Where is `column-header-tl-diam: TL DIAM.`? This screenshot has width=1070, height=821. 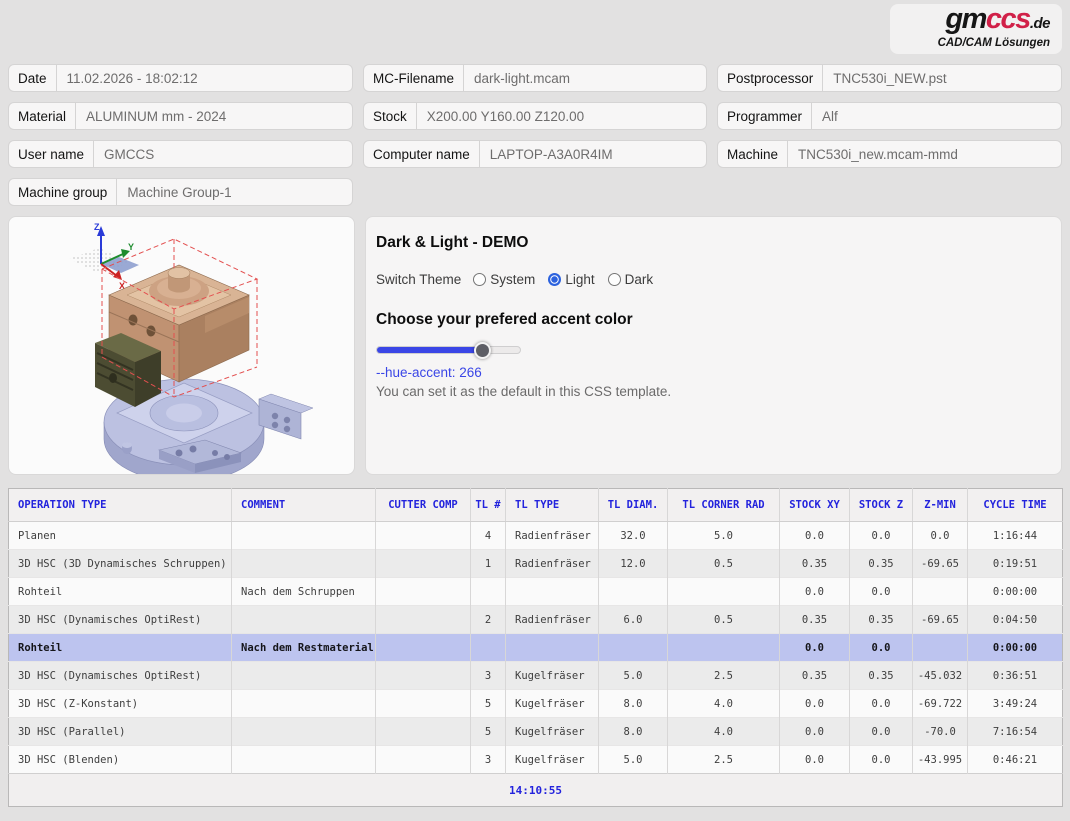
column-header-tl-diam: TL DIAM. is located at coordinates (633, 505).